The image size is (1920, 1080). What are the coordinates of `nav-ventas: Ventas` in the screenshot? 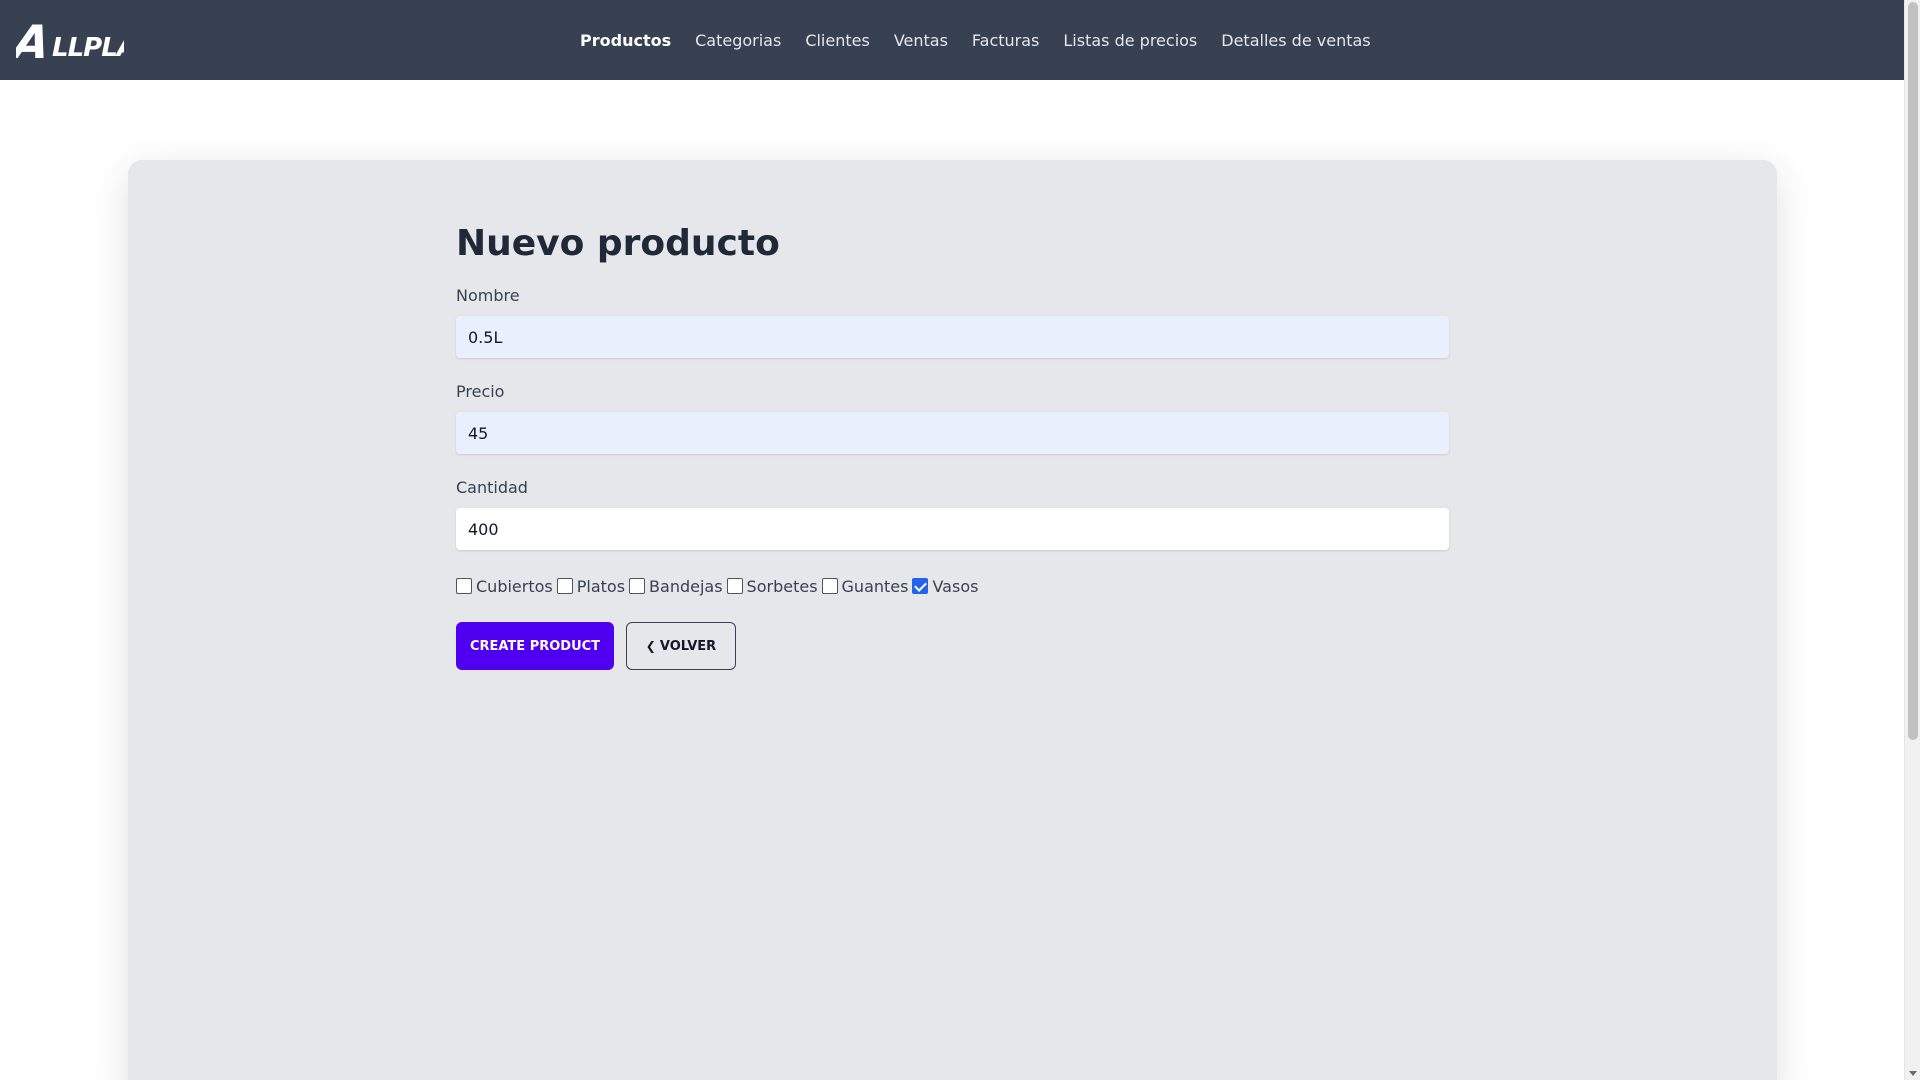 It's located at (921, 40).